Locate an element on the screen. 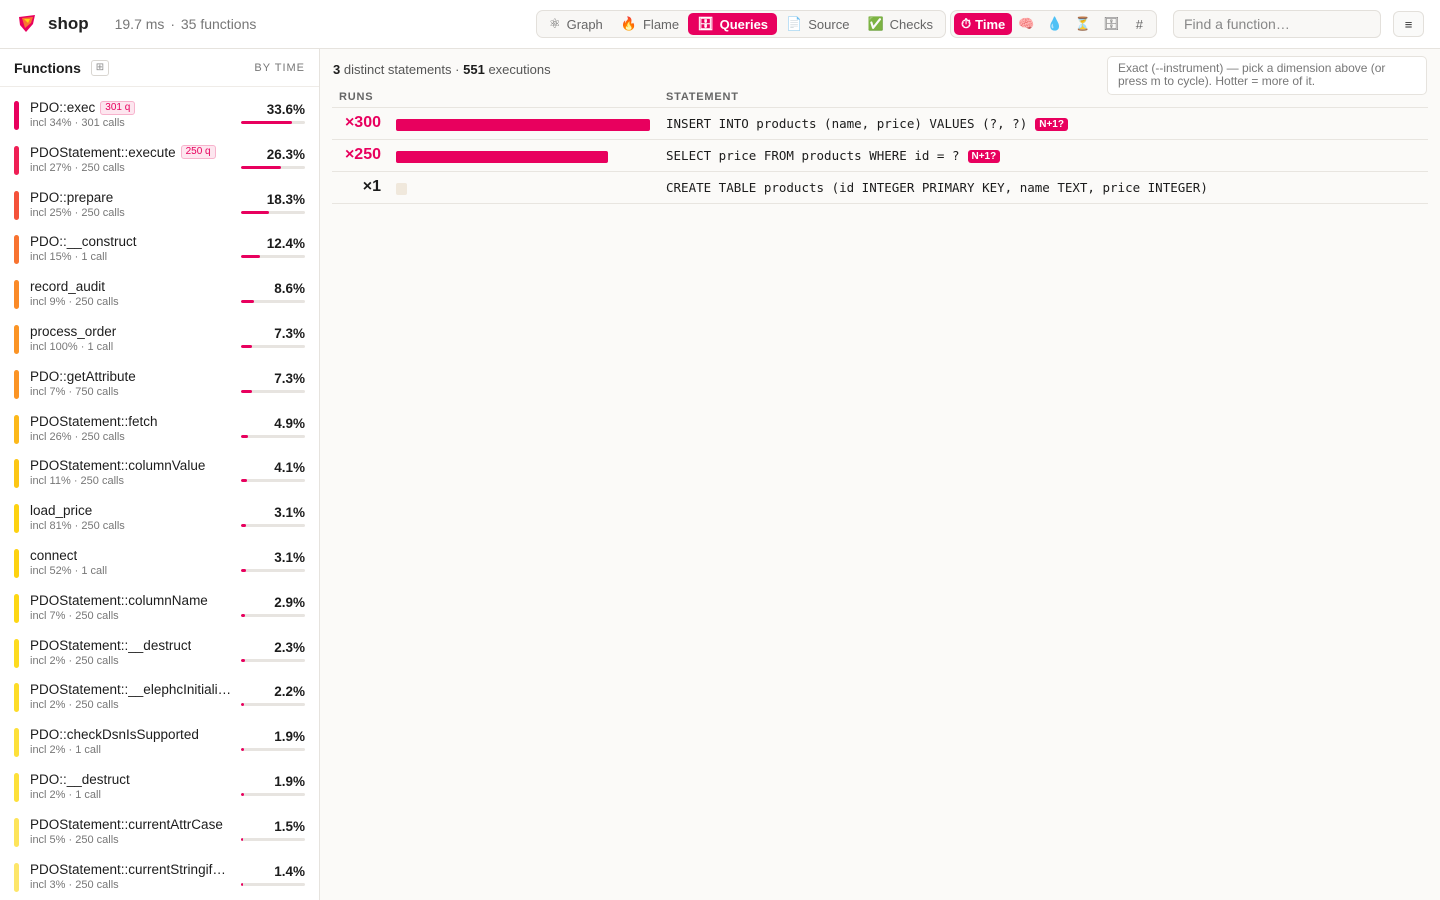 This screenshot has height=900, width=1440. column-runs: RUNS is located at coordinates (499, 97).